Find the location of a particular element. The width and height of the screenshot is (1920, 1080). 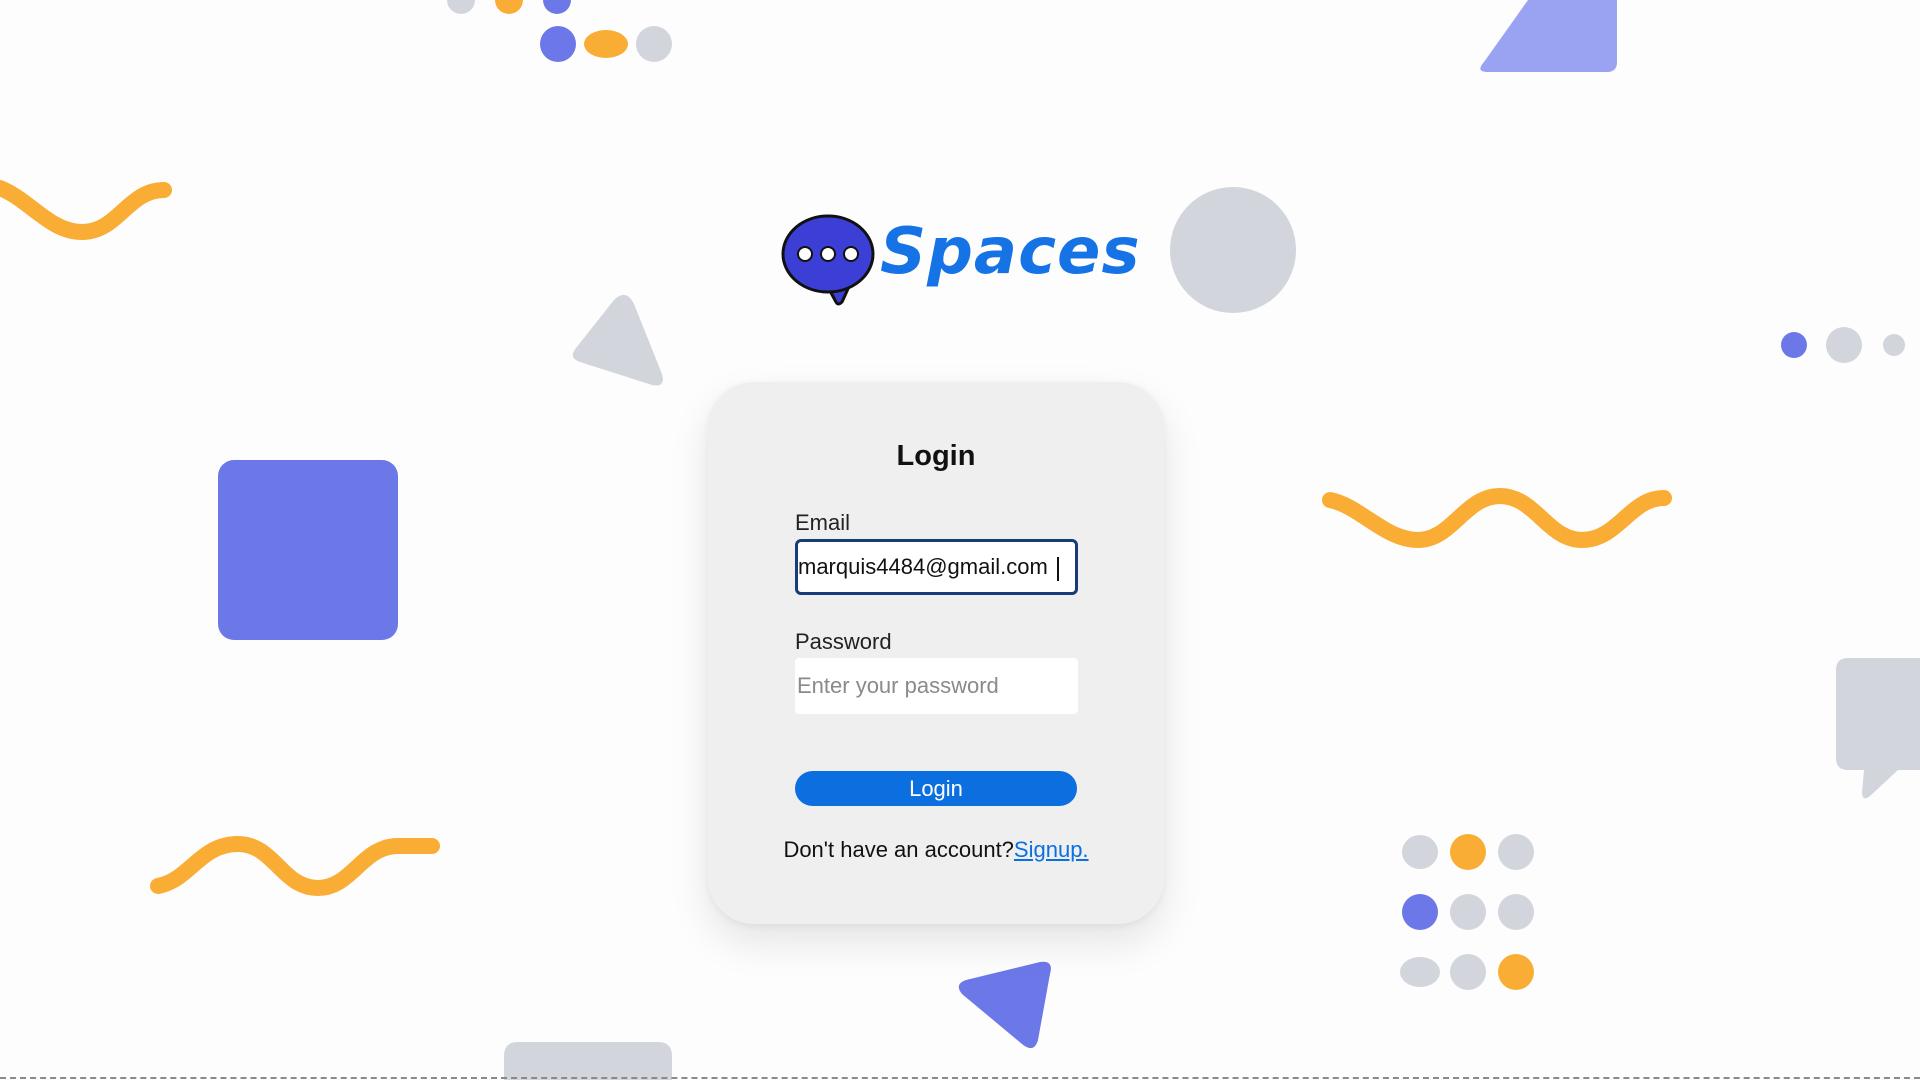

email-field is located at coordinates (936, 567).